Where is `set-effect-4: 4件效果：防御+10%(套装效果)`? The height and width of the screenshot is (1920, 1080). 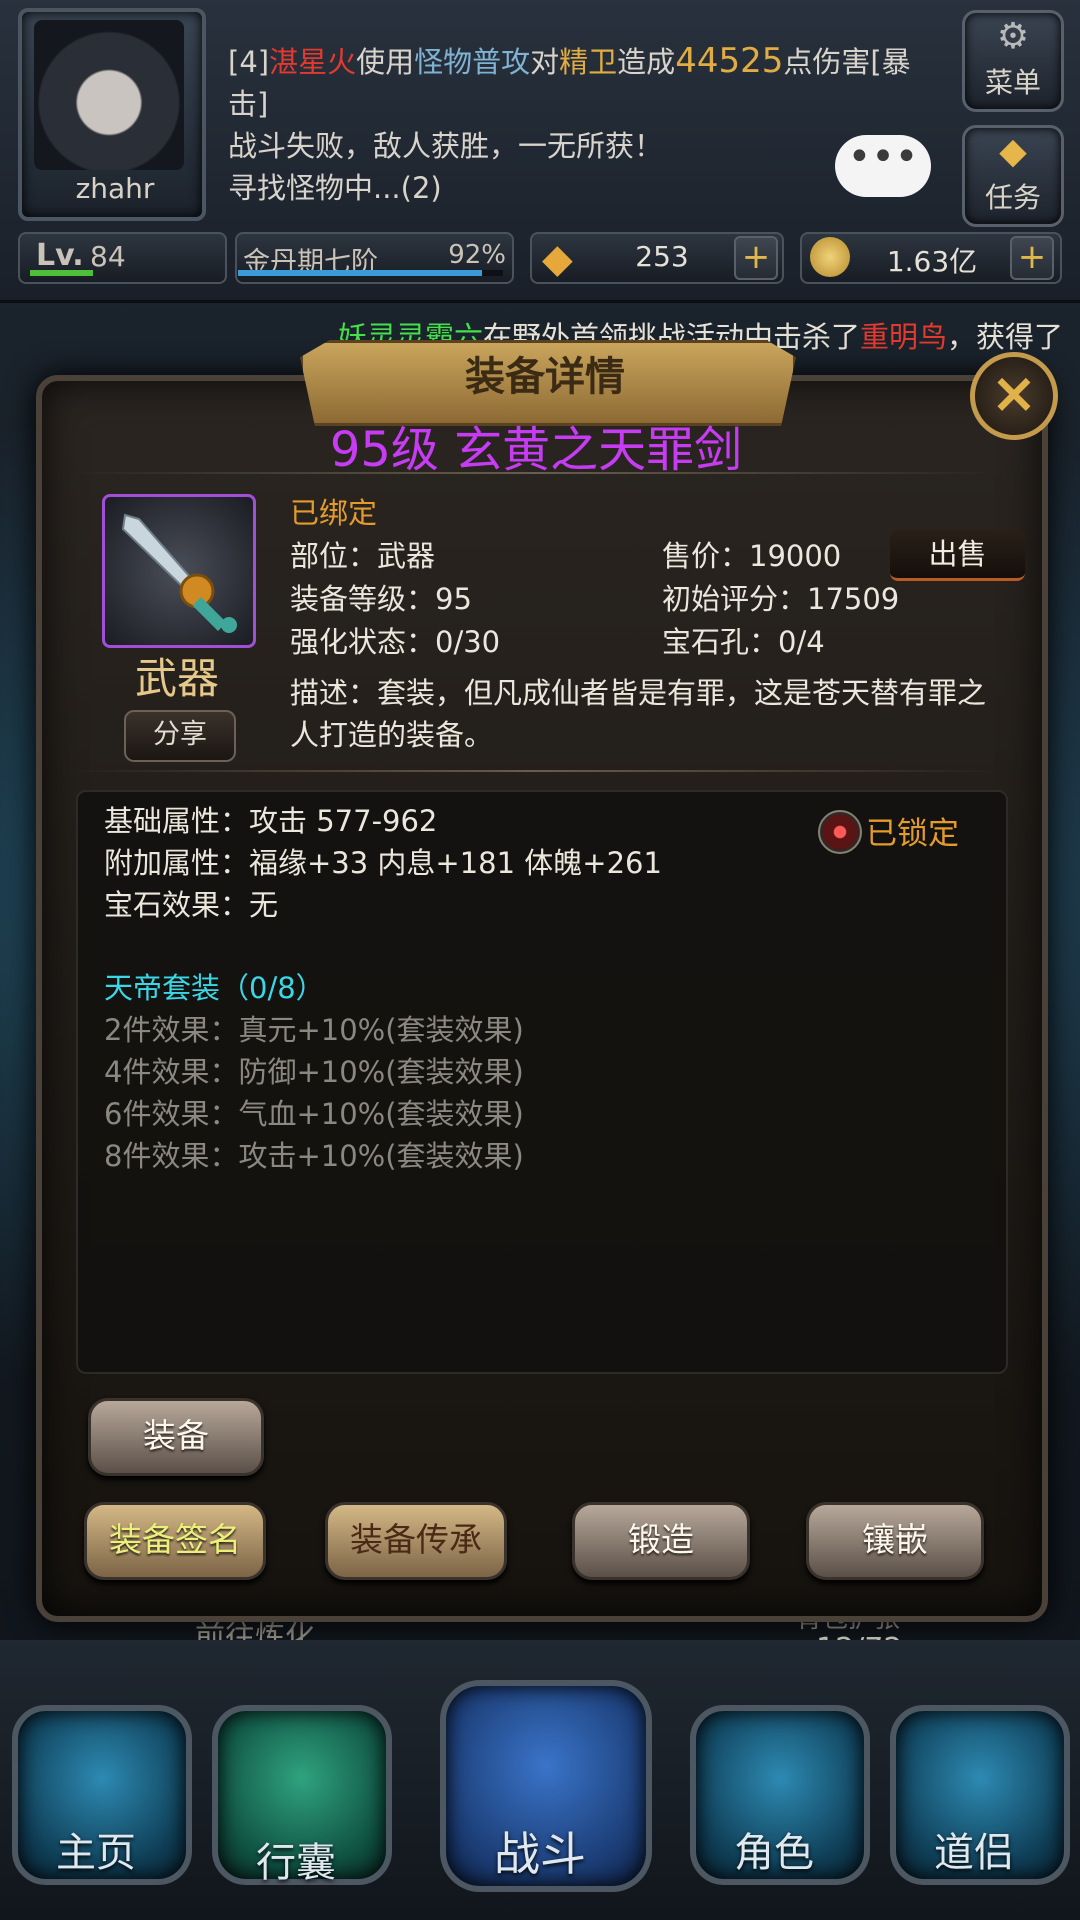 set-effect-4: 4件效果：防御+10%(套装效果) is located at coordinates (314, 1072).